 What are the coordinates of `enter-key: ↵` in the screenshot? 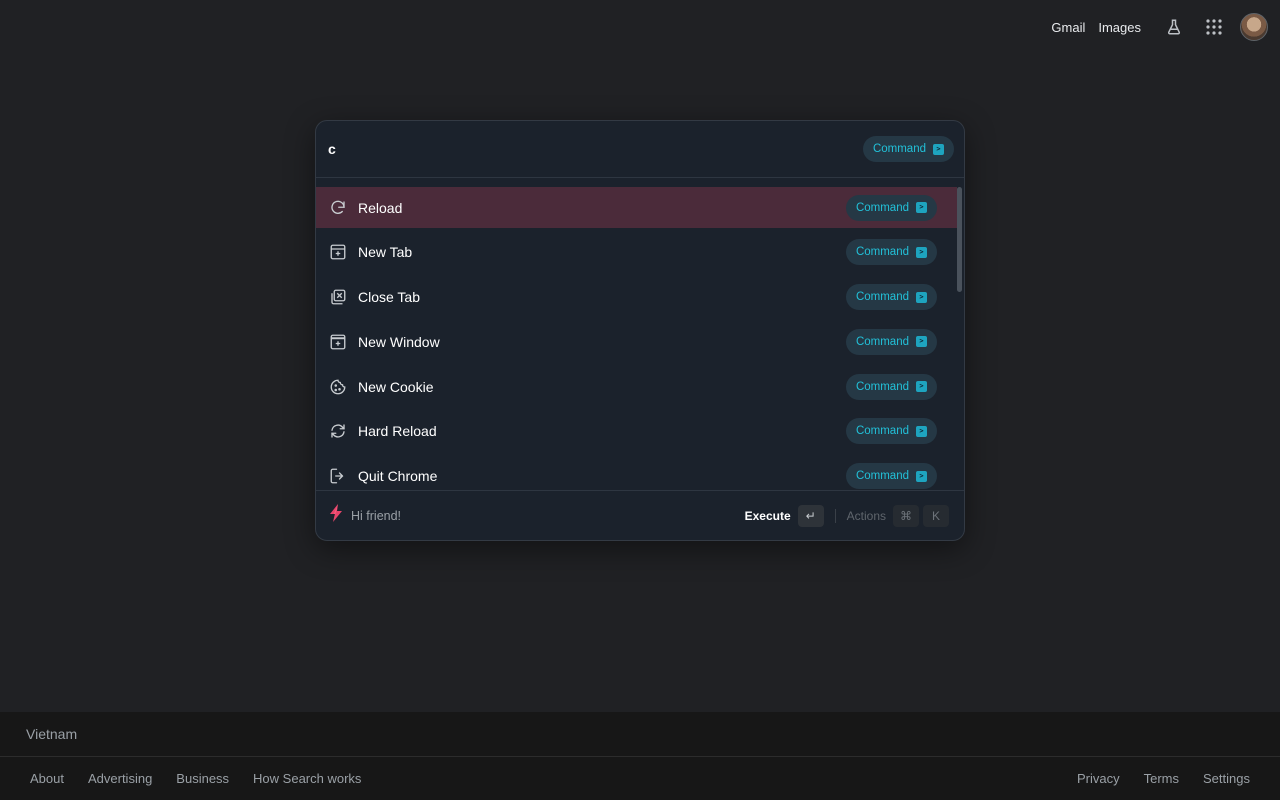 It's located at (810, 515).